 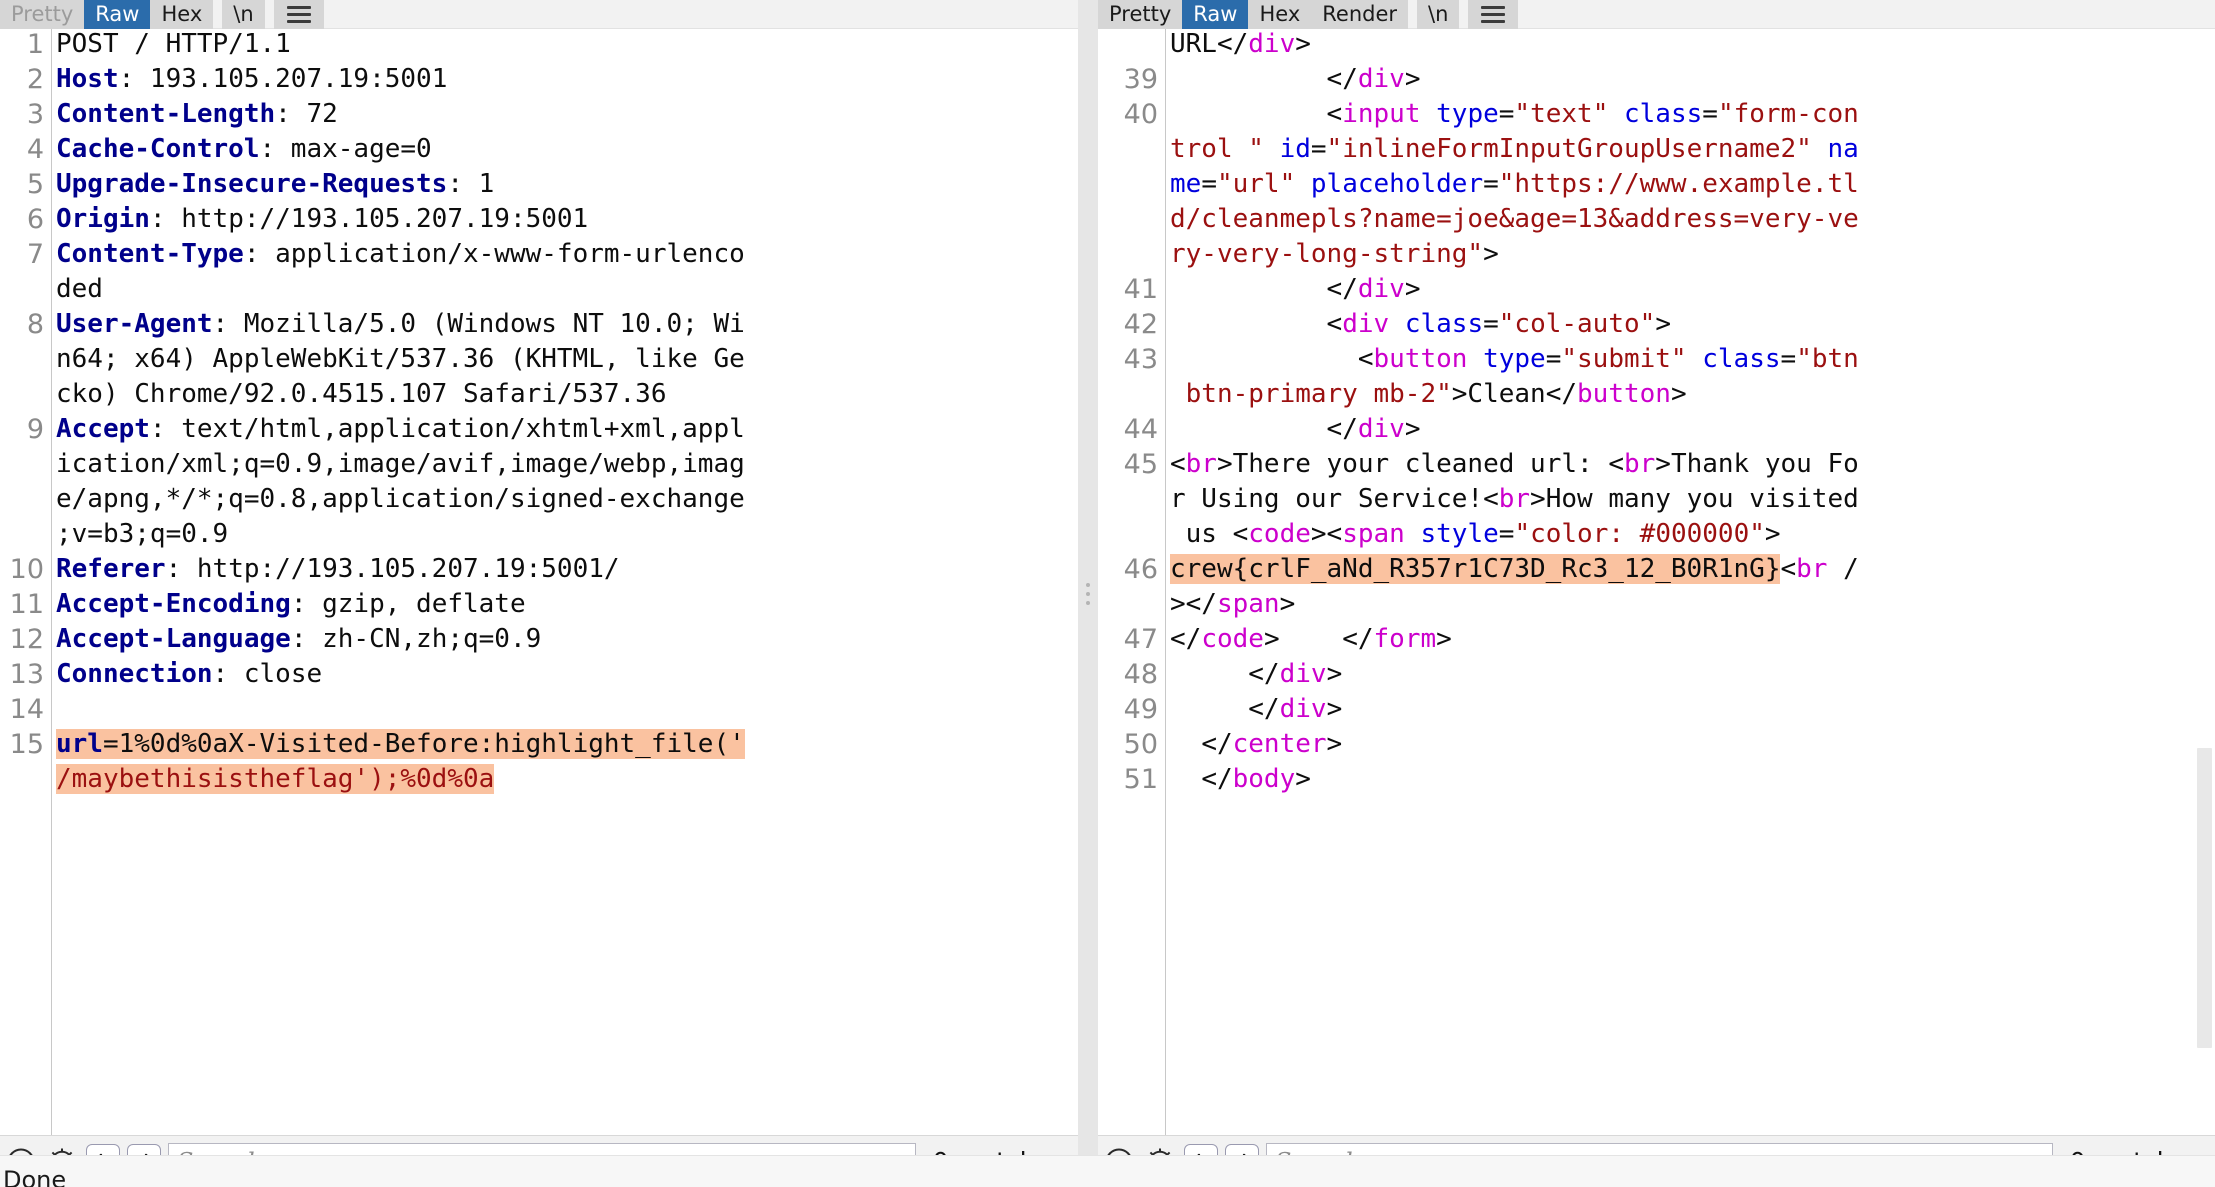 What do you see at coordinates (1140, 639) in the screenshot?
I see `line-number: 47` at bounding box center [1140, 639].